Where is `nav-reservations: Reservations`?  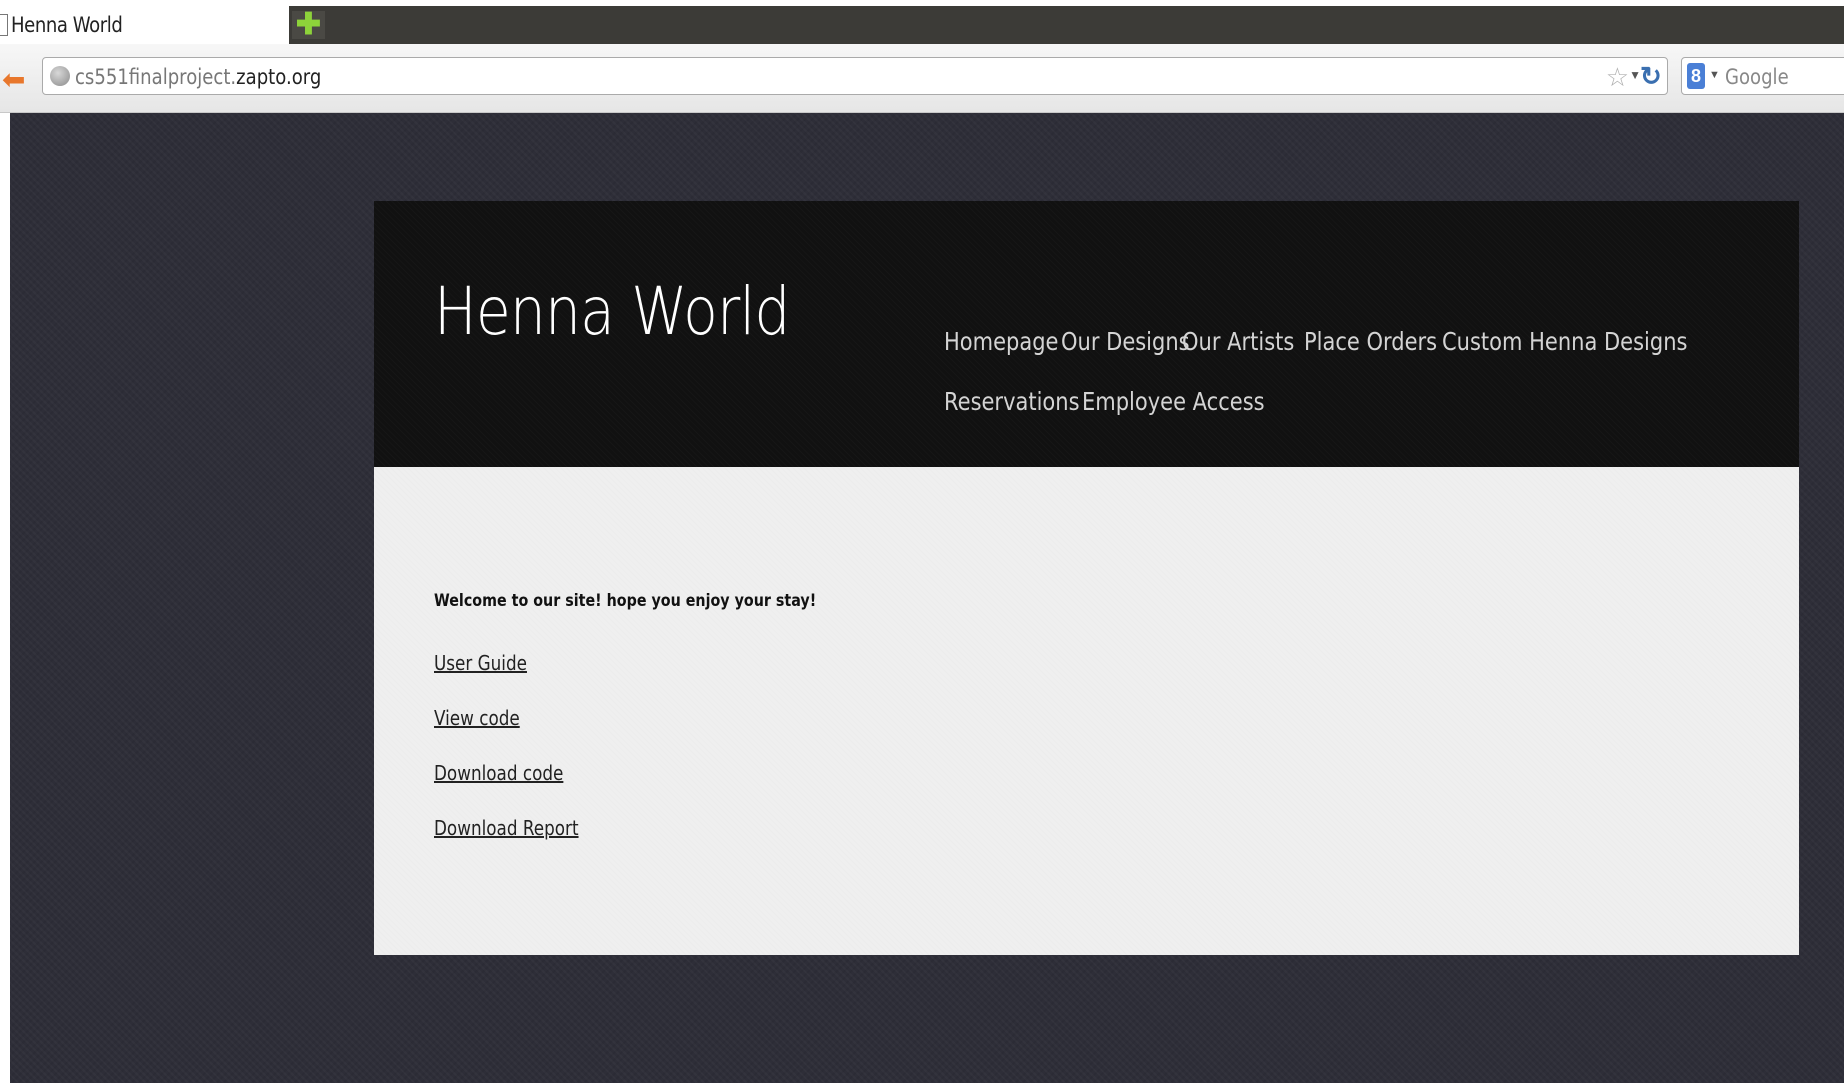 nav-reservations: Reservations is located at coordinates (1012, 401).